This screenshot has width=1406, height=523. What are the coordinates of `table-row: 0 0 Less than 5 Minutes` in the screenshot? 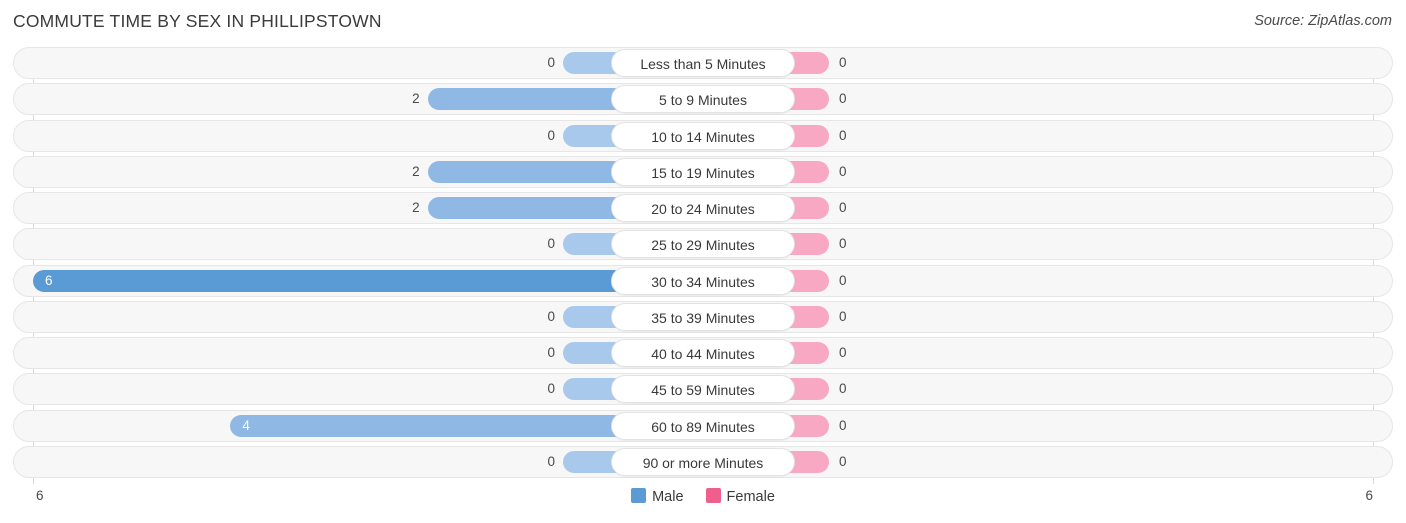 It's located at (703, 63).